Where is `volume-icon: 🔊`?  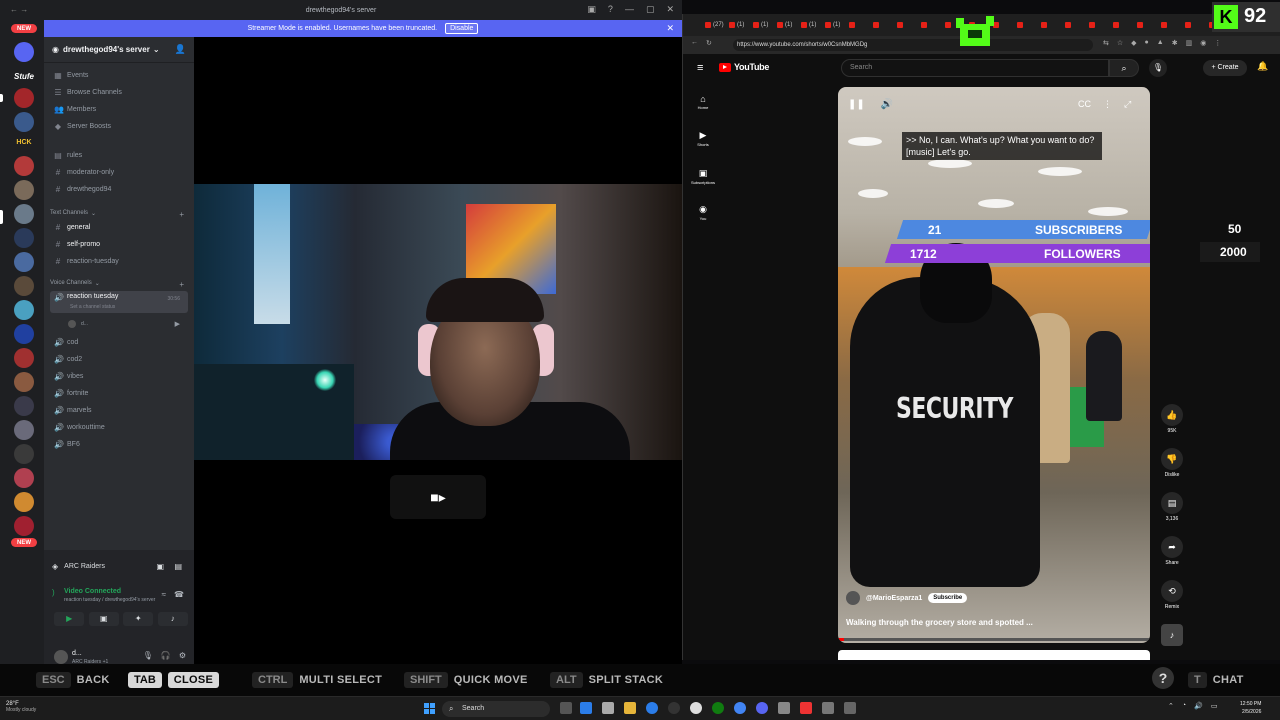
volume-icon: 🔊 is located at coordinates (887, 104).